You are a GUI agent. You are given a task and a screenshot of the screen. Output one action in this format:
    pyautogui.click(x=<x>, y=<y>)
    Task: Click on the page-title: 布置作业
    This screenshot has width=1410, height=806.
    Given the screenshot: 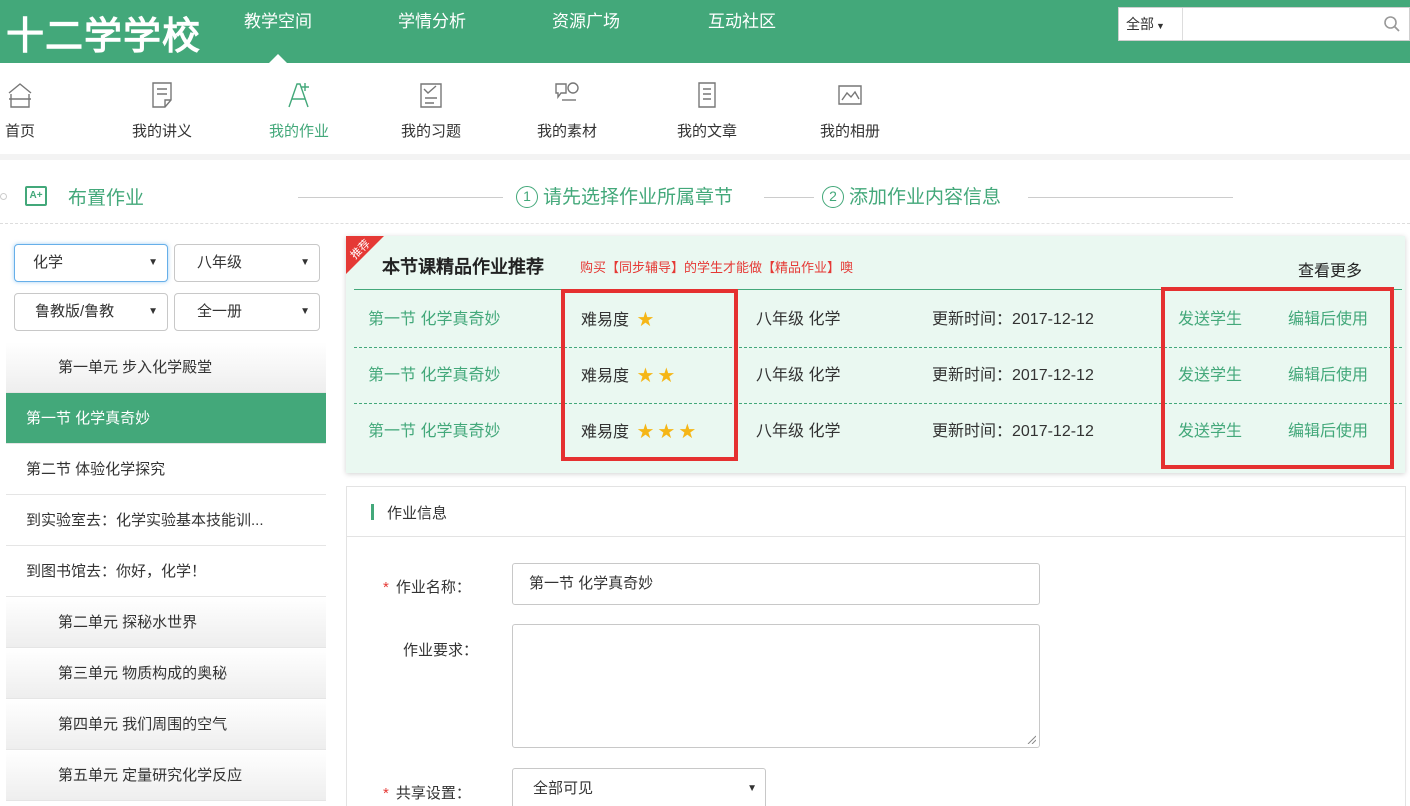 What is the action you would take?
    pyautogui.click(x=106, y=198)
    